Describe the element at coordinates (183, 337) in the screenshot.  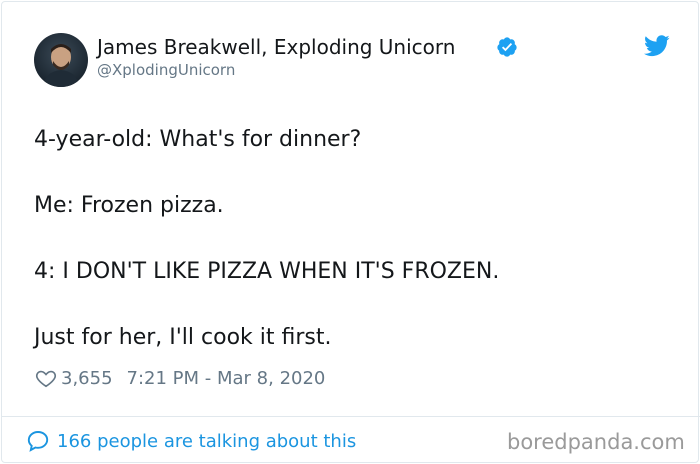
I see `tweet-text-line: Just for her, I'll cook it first.` at that location.